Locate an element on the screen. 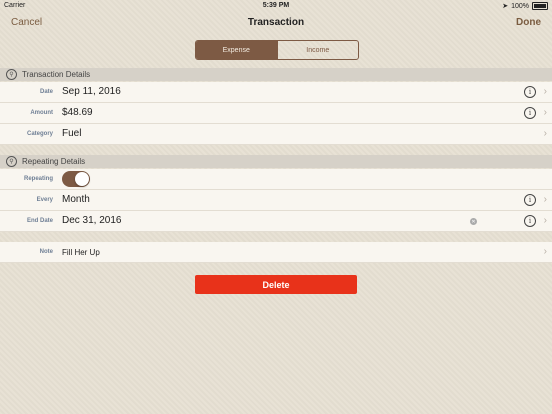  type-segmented-control: Expense Income is located at coordinates (277, 50).